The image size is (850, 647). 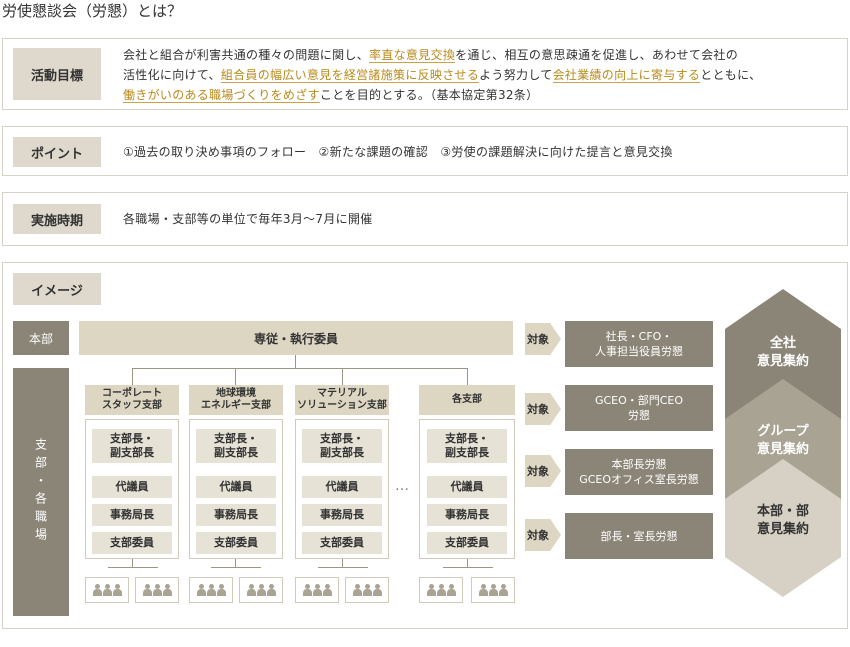 I want to click on division-head-environment: 地球環境 エネルギー支部, so click(x=236, y=400).